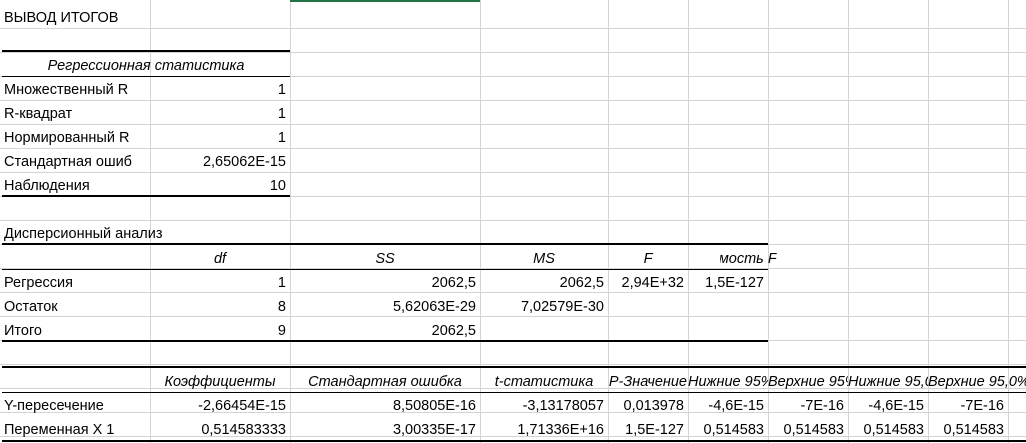  Describe the element at coordinates (888, 380) in the screenshot. I see `coef-header-lower-95-0: Нижние 95,0%` at that location.